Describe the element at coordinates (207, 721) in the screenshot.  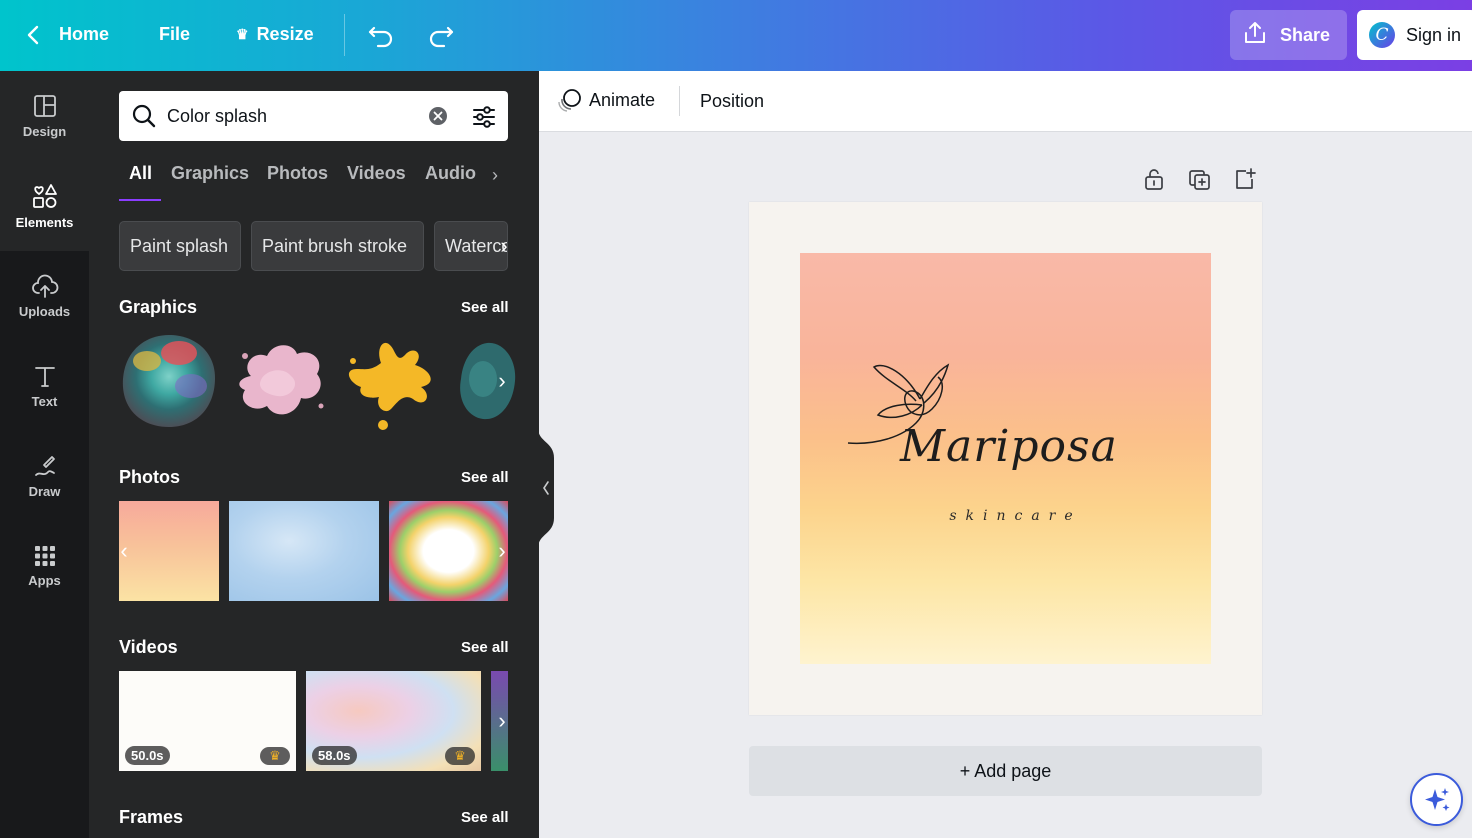
I see `video-item-white: 50.0s ♛` at that location.